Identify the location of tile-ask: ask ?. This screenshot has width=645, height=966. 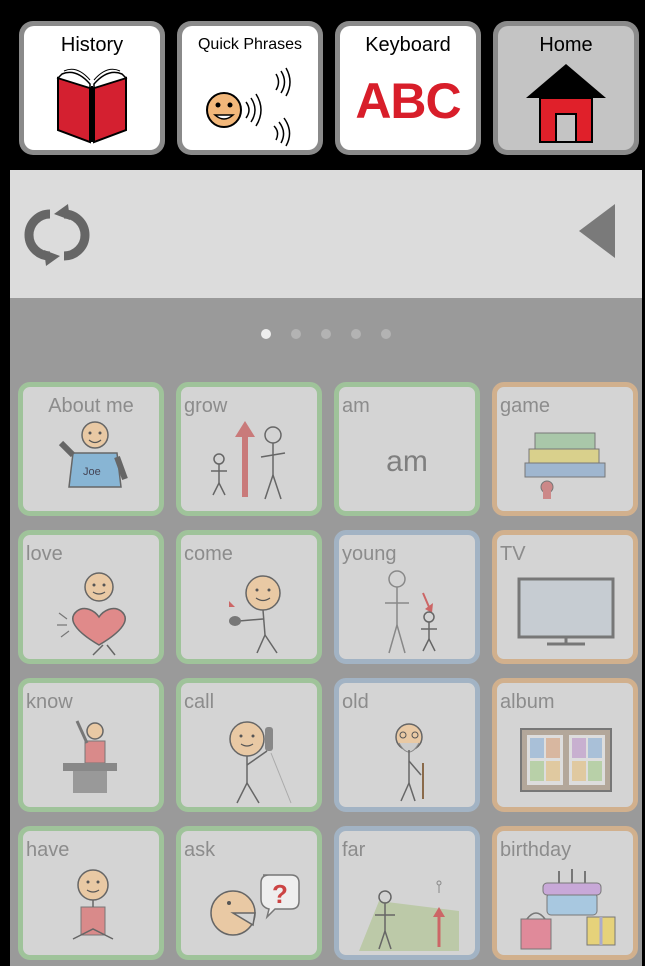
(249, 893).